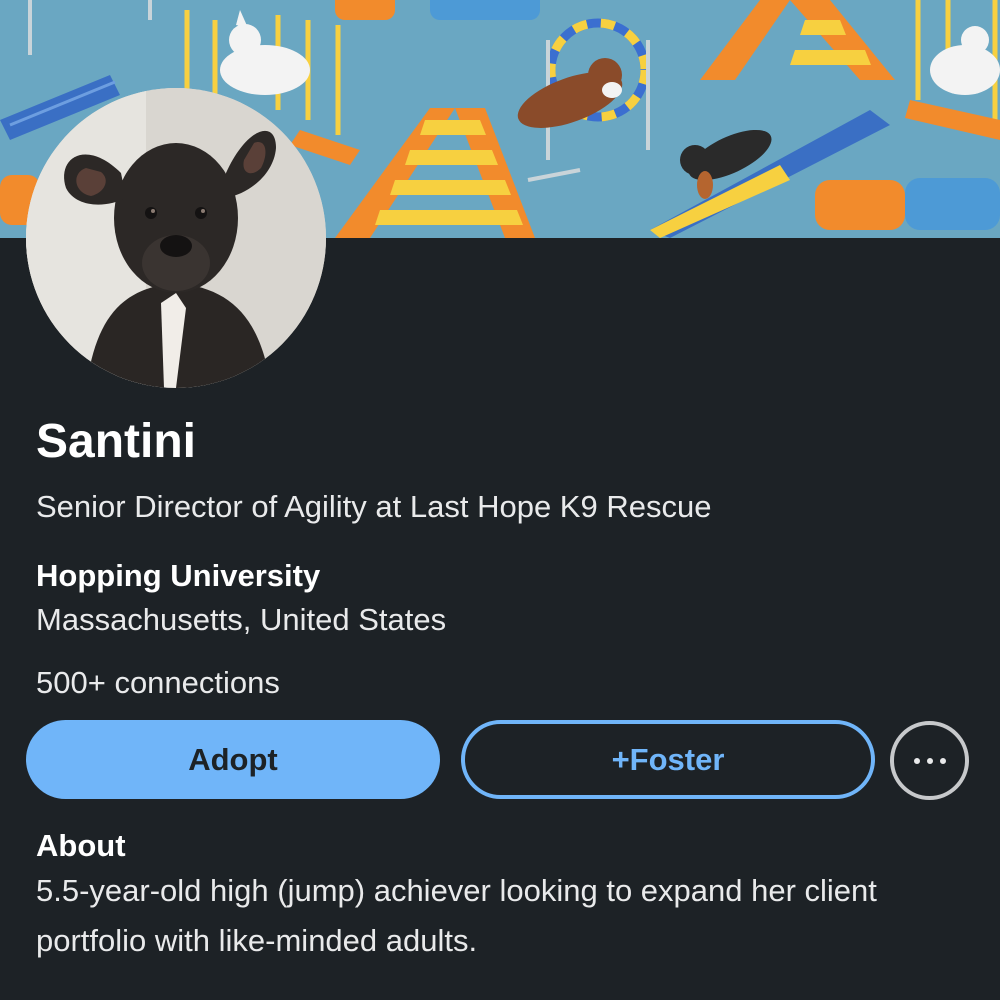  Describe the element at coordinates (116, 441) in the screenshot. I see `profile-name: Santini` at that location.